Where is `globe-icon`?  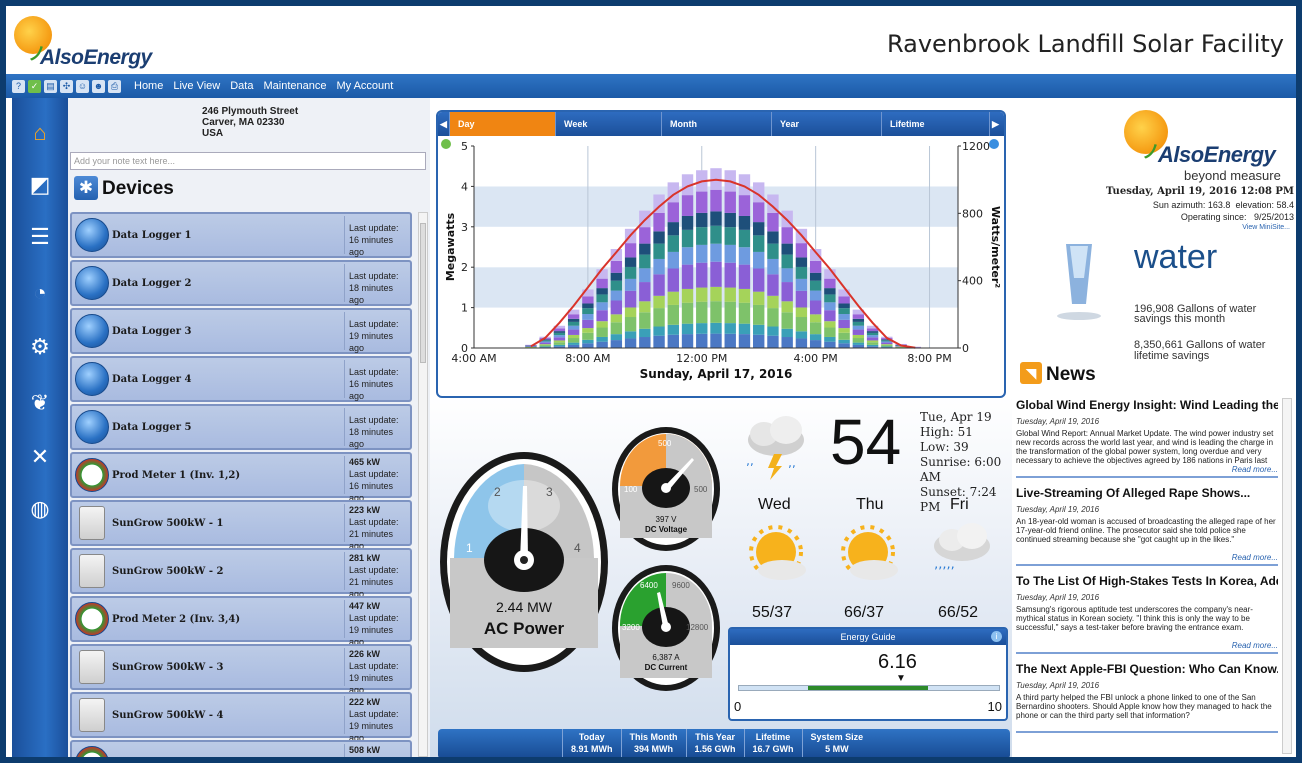
globe-icon is located at coordinates (92, 427).